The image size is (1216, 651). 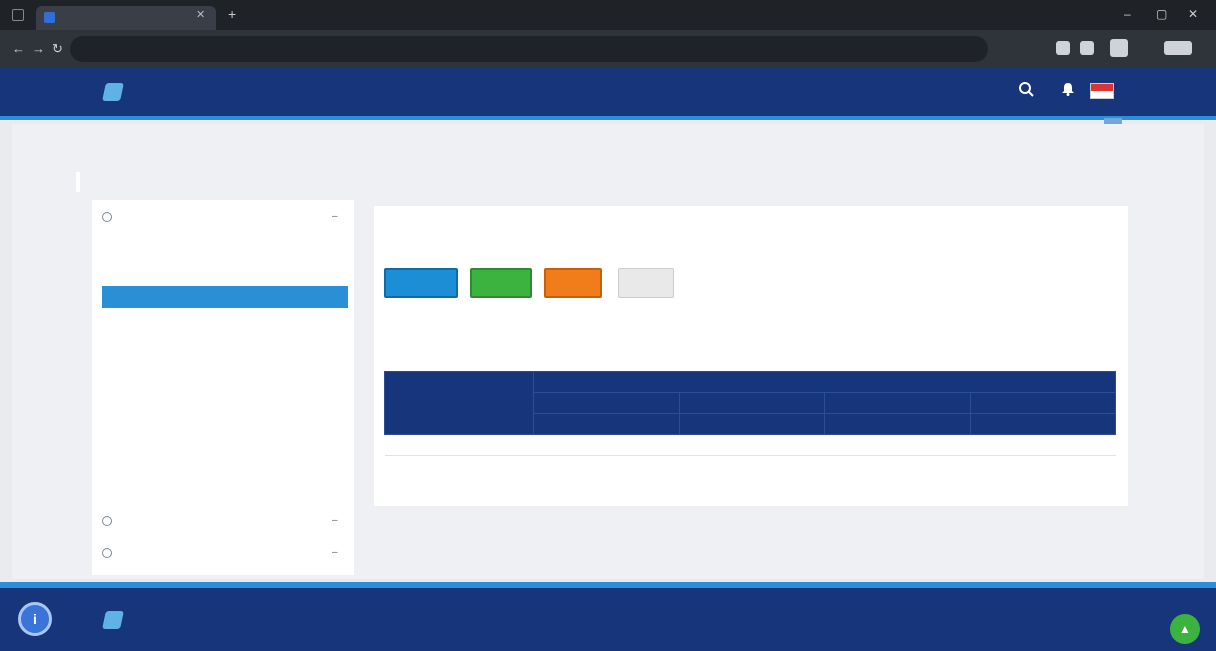 What do you see at coordinates (529, 49) in the screenshot?
I see `url-input` at bounding box center [529, 49].